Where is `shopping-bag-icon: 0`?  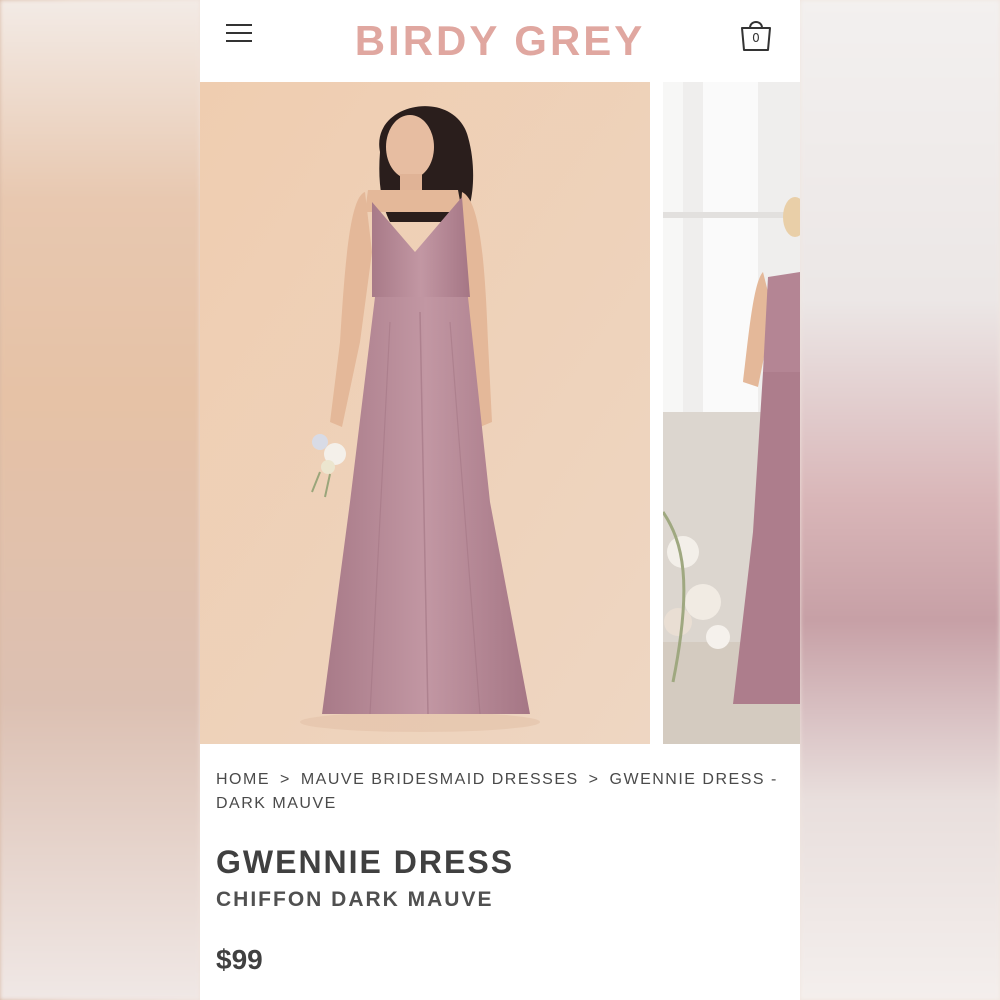
shopping-bag-icon: 0 is located at coordinates (756, 34).